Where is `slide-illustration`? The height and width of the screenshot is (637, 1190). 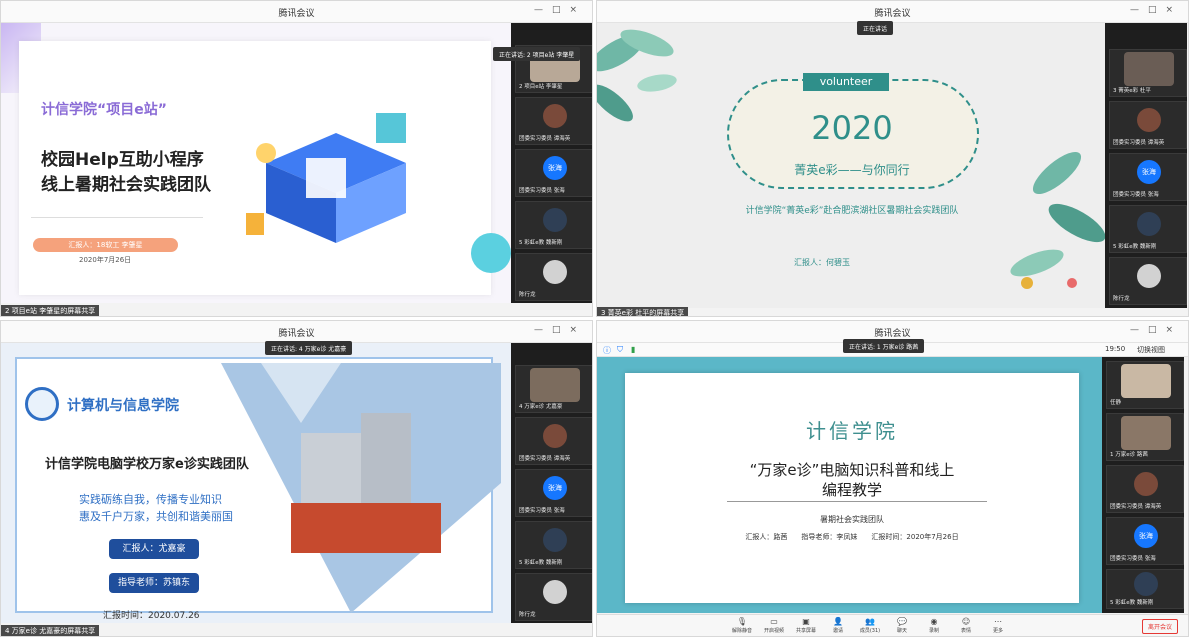
slide-illustration is located at coordinates (326, 178).